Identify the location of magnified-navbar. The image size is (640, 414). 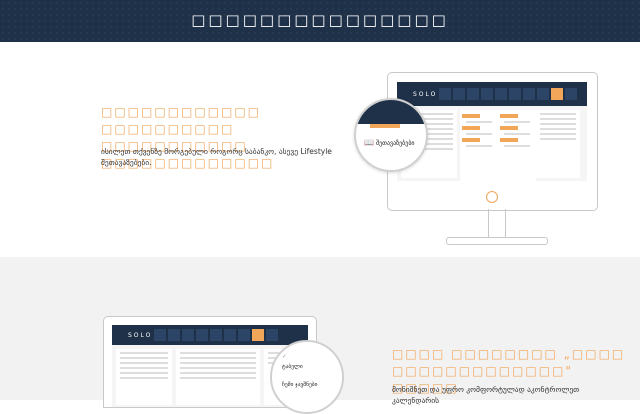
(391, 112).